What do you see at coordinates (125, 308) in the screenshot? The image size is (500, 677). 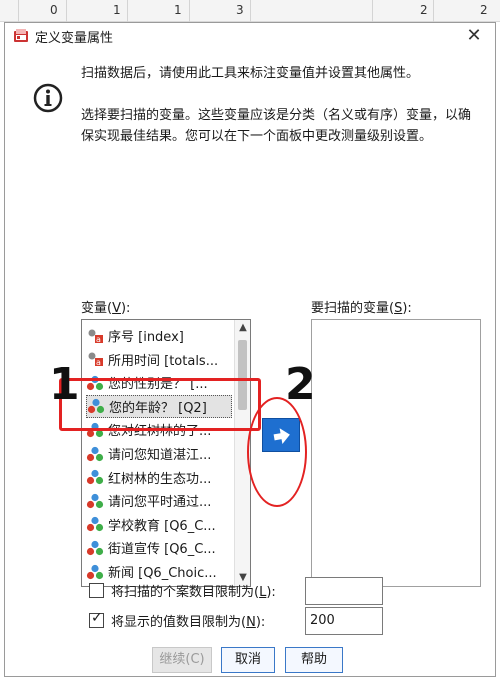 I see `variables-label-suffix: ):` at bounding box center [125, 308].